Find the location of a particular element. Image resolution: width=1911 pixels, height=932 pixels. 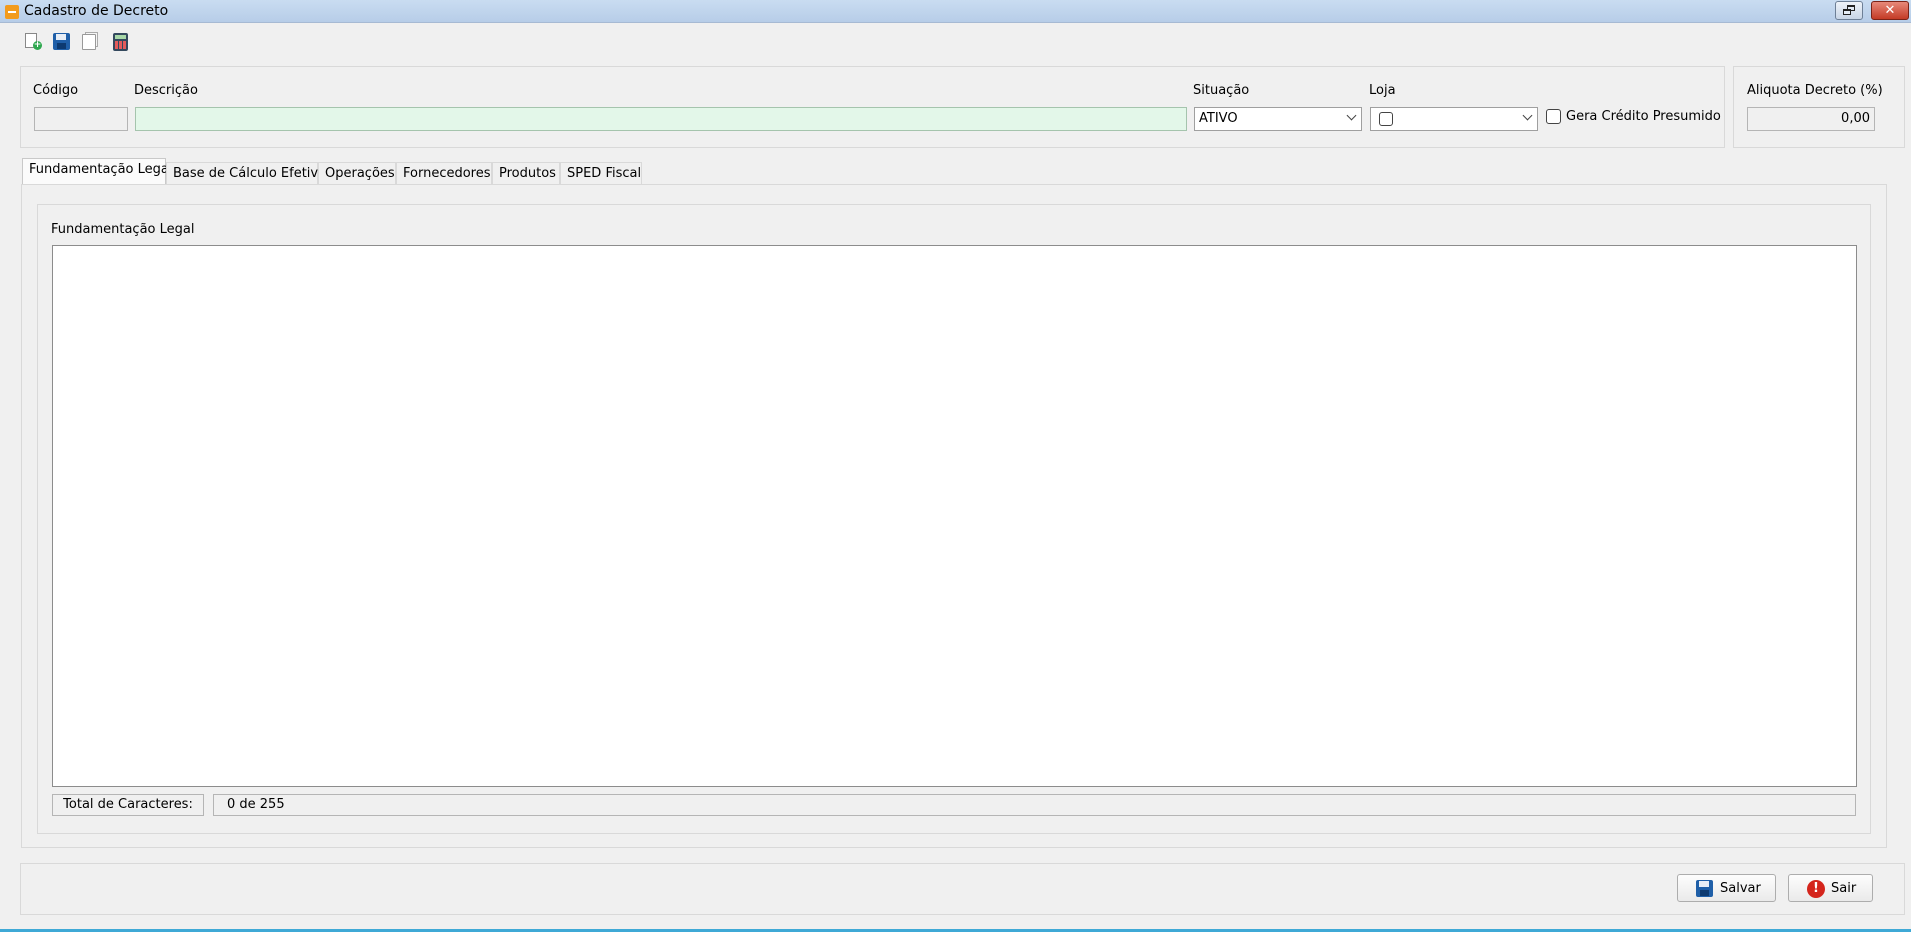

close-button: ✕ is located at coordinates (1890, 10).